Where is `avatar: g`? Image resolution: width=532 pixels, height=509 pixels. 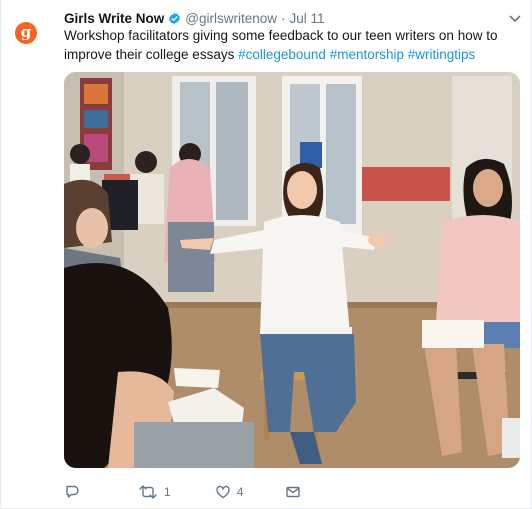 avatar: g is located at coordinates (26, 33).